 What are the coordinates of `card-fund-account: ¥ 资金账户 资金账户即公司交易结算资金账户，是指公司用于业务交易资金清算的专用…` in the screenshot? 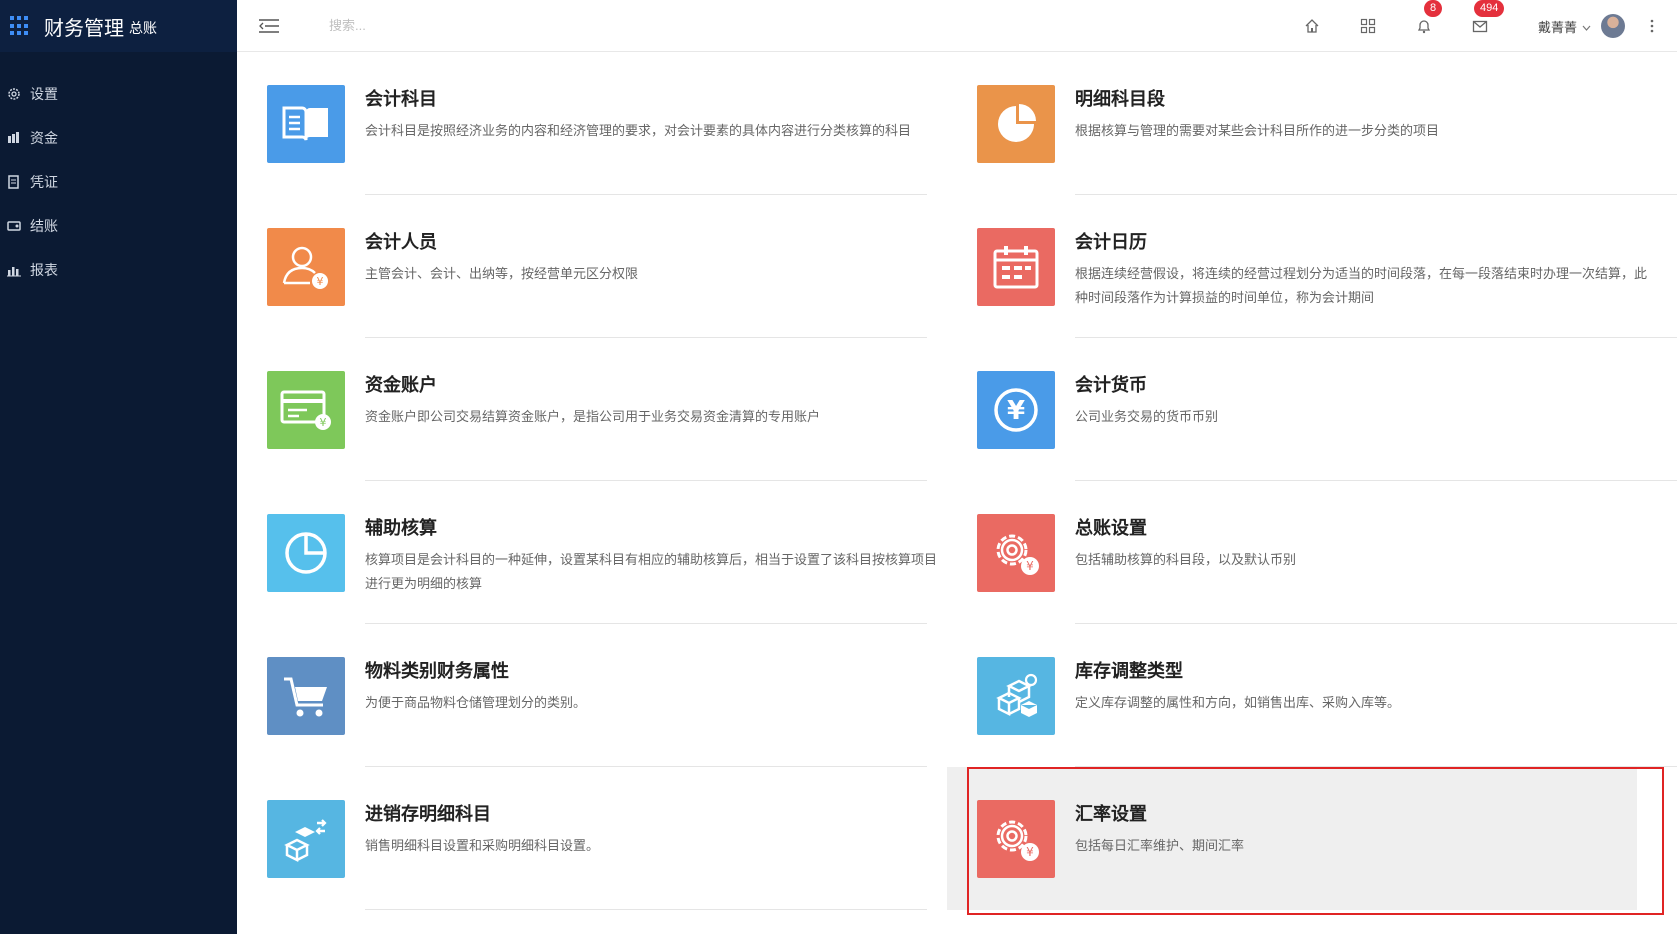 It's located at (582, 409).